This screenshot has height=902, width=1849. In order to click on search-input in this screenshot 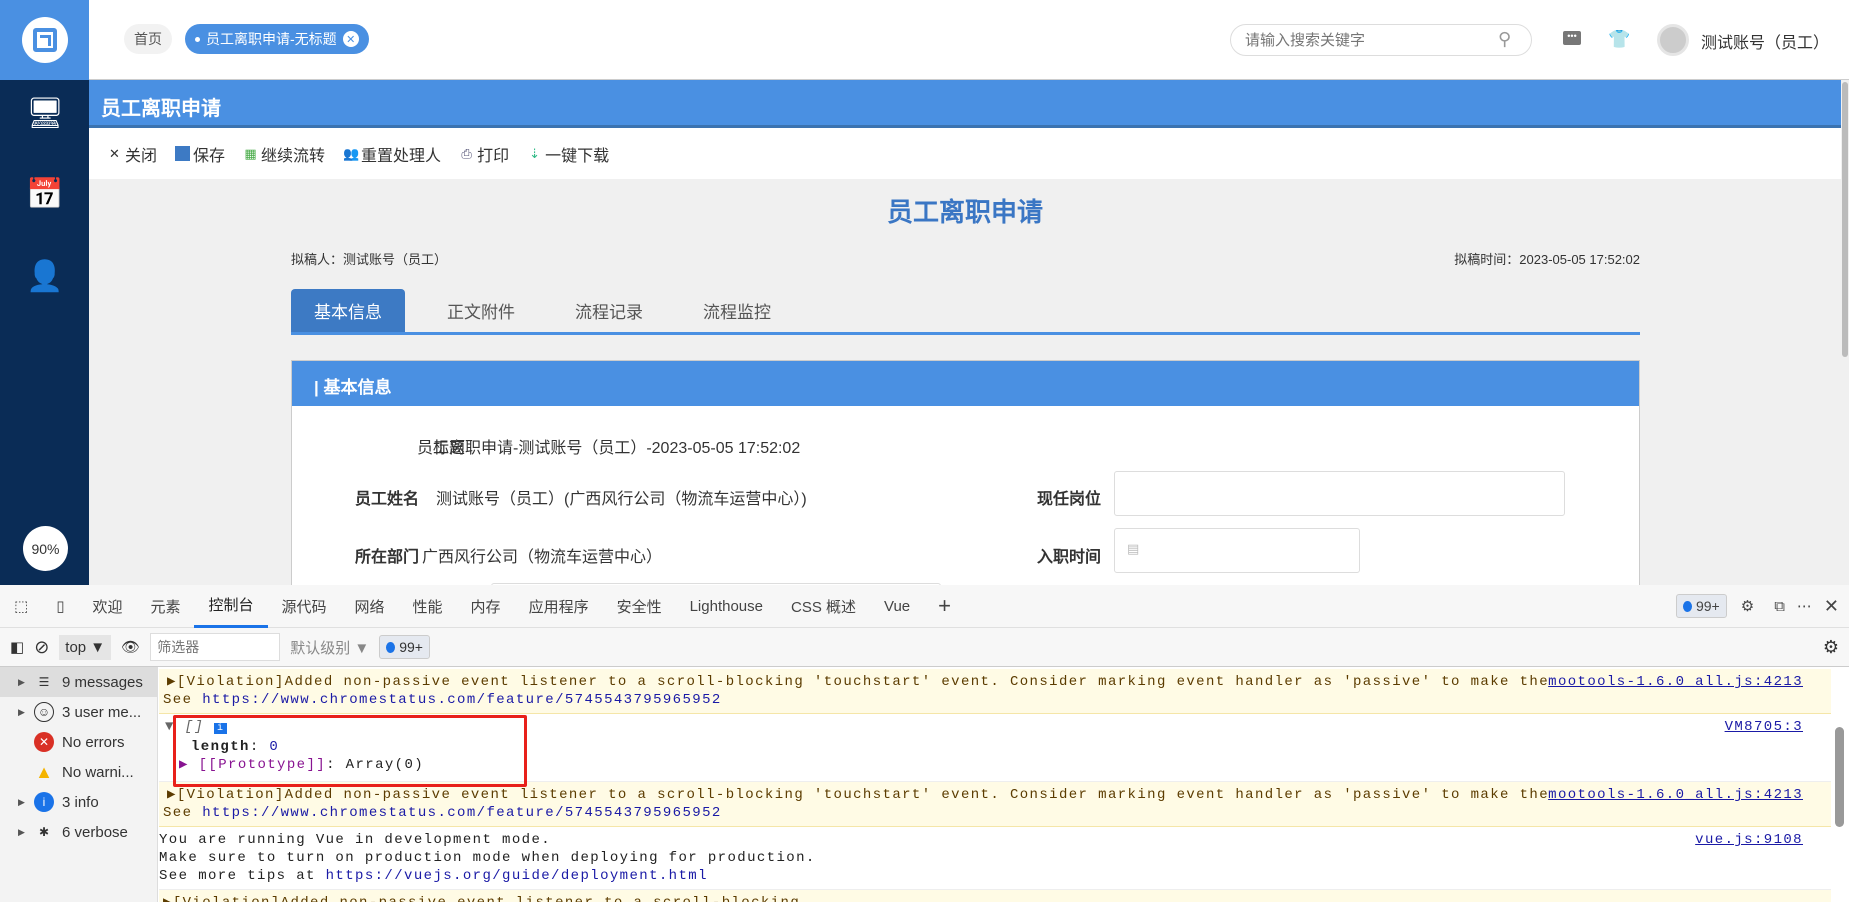, I will do `click(1381, 40)`.